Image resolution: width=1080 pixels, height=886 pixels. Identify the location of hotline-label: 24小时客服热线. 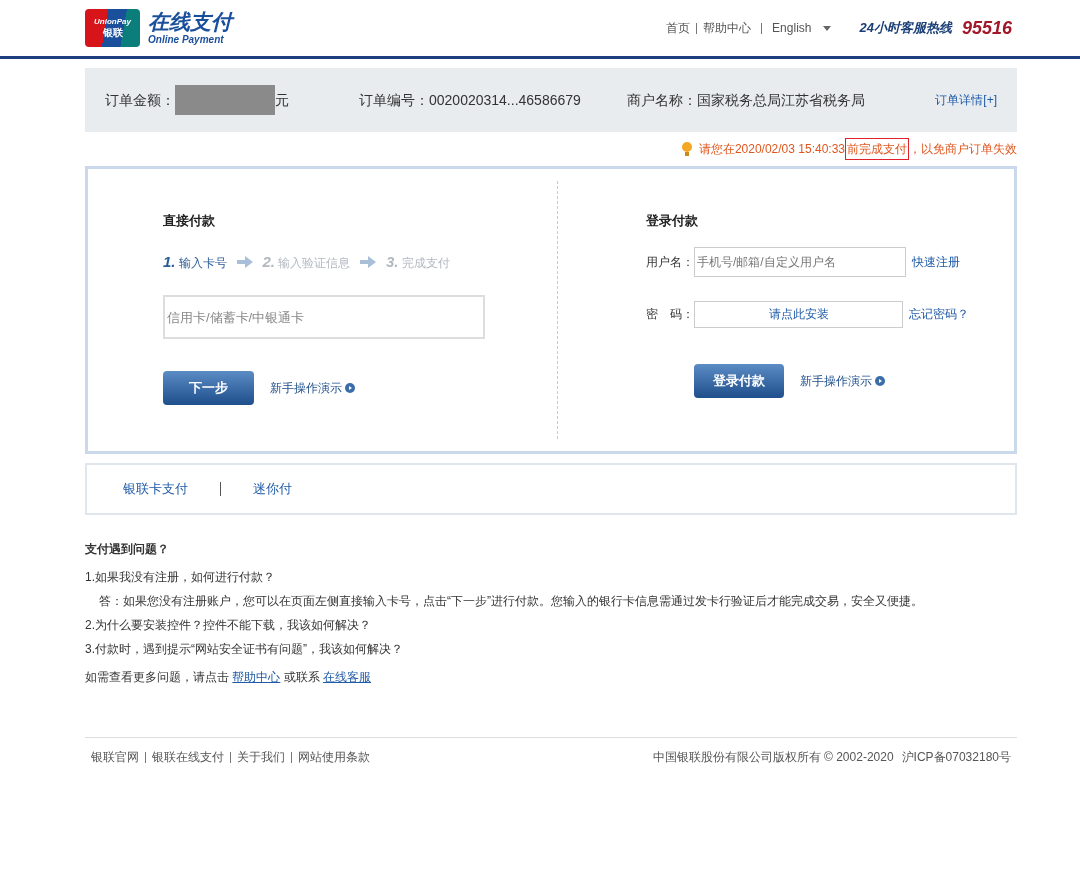
(905, 28).